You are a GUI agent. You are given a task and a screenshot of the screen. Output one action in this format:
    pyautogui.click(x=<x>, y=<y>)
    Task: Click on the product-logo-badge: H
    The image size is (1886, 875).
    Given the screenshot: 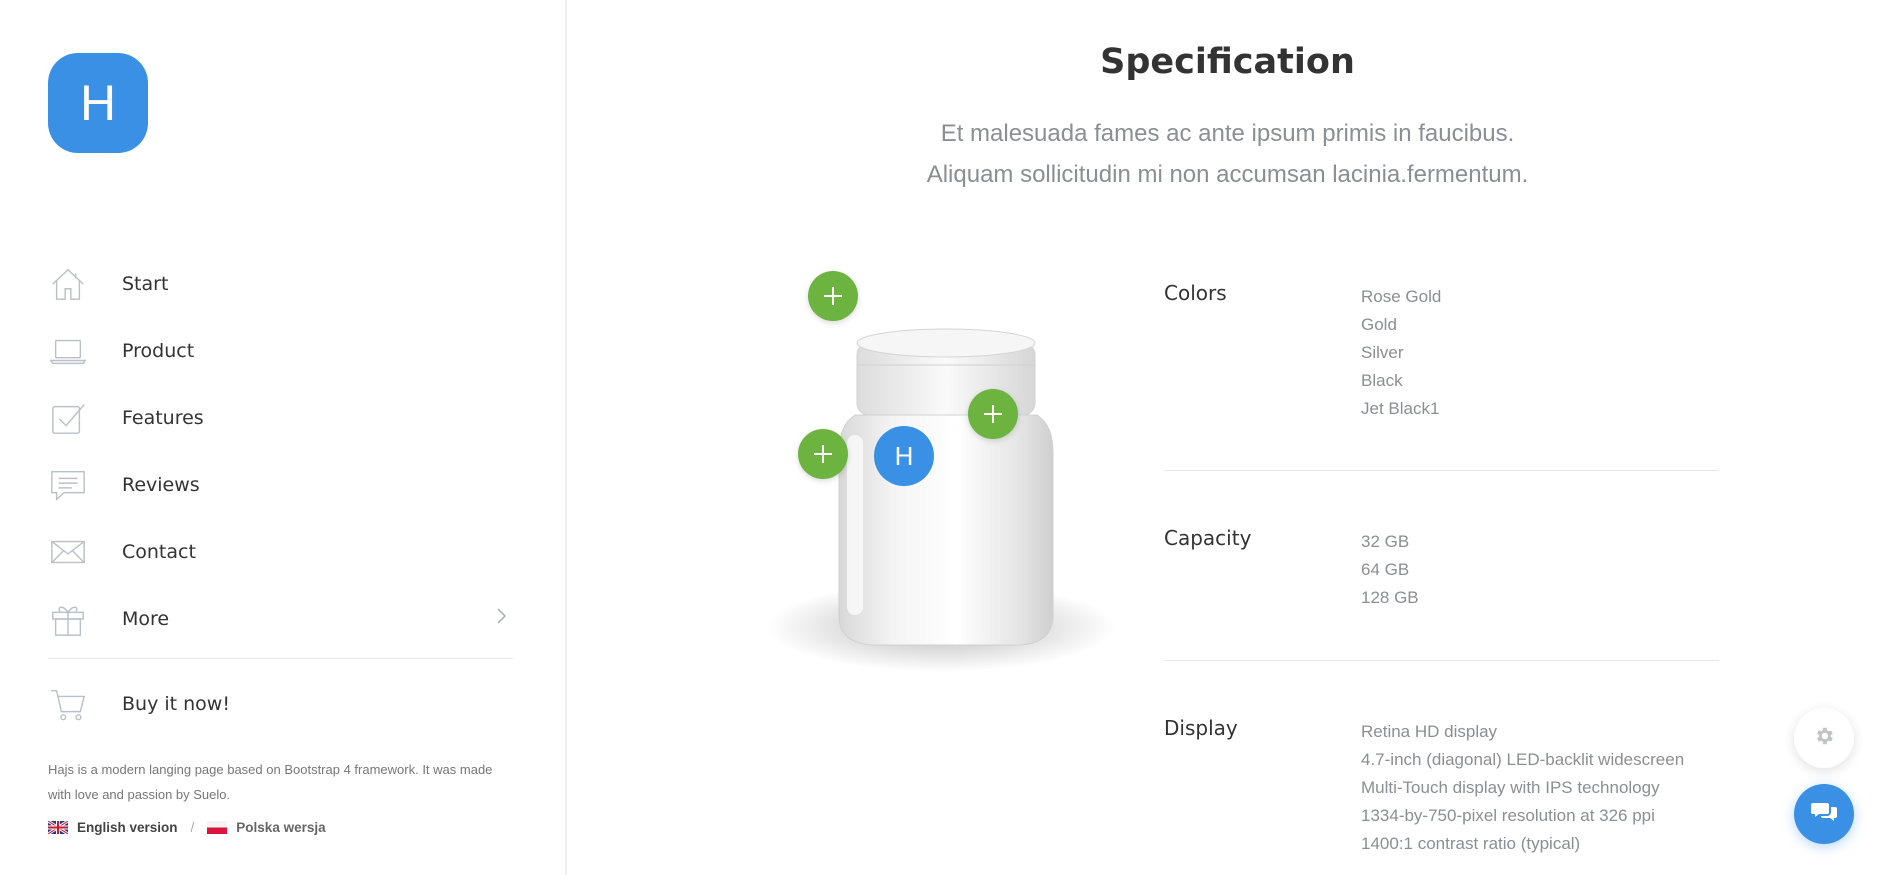 What is the action you would take?
    pyautogui.click(x=904, y=456)
    